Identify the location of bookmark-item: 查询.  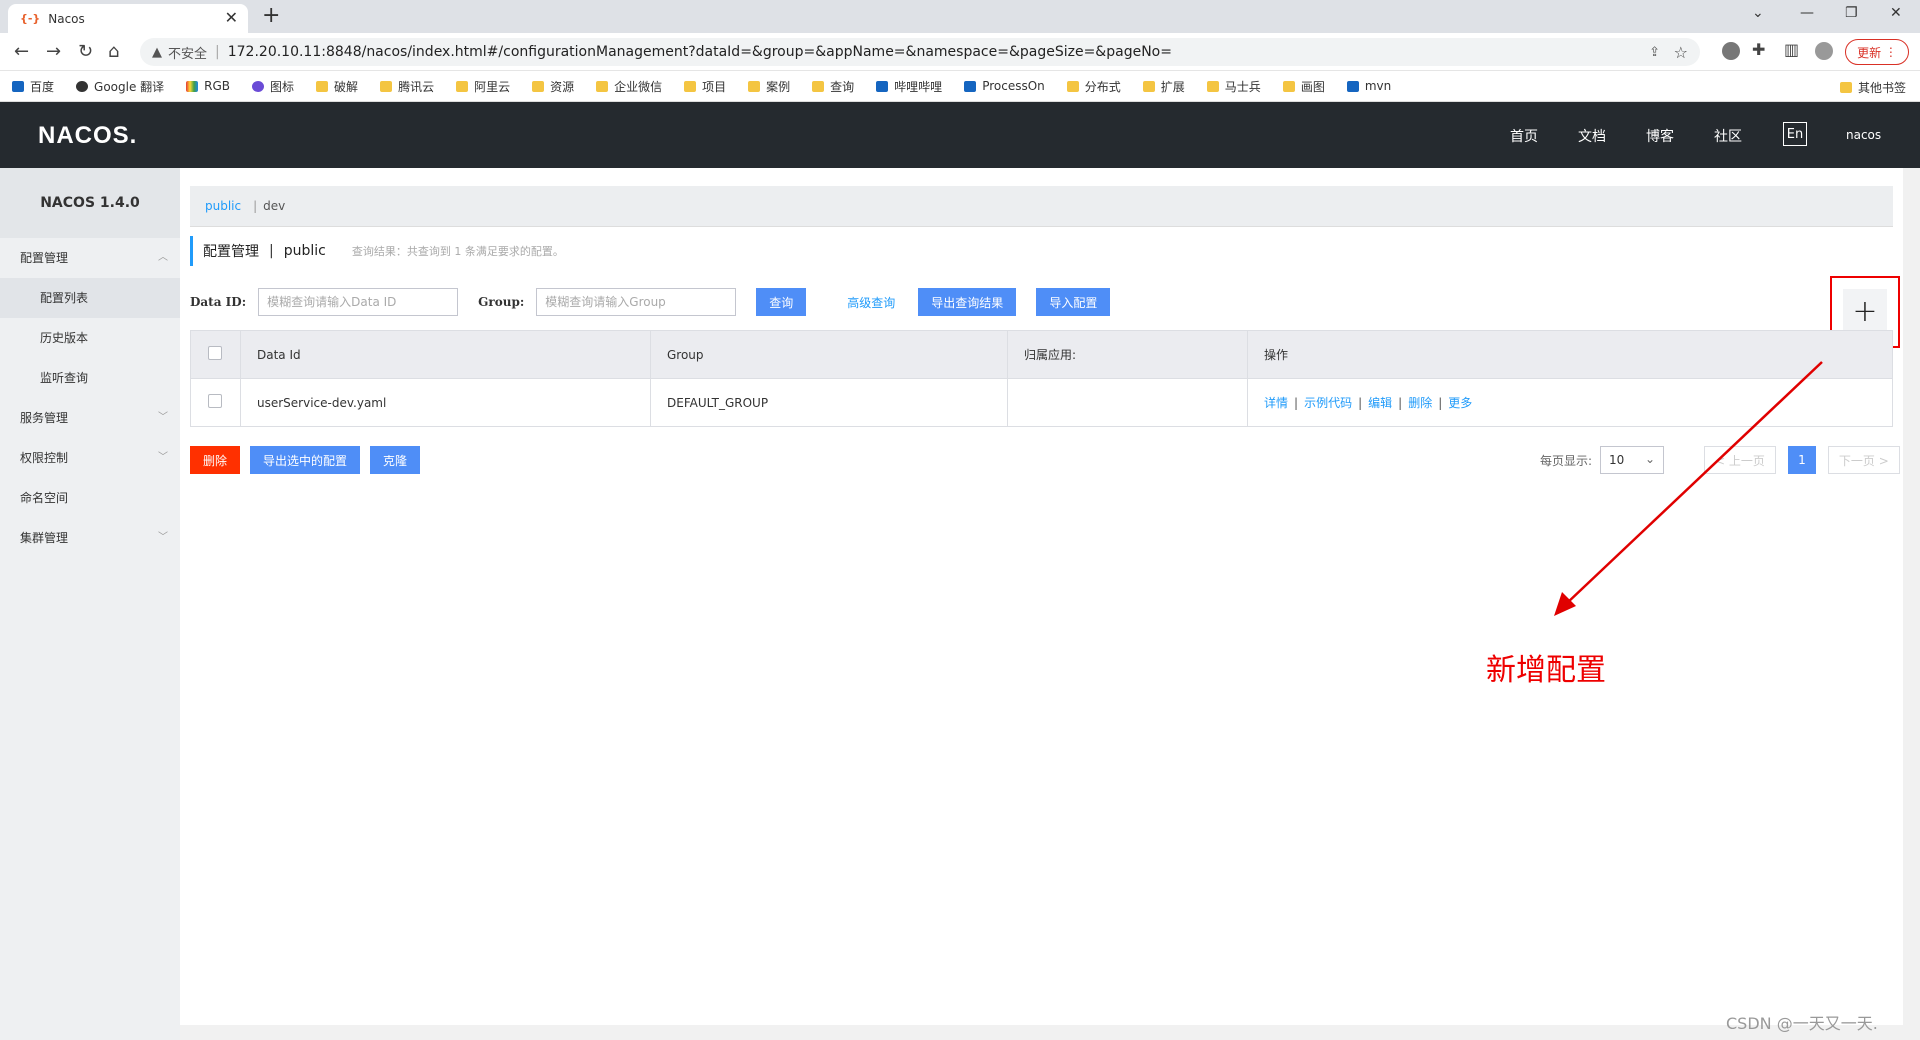
(833, 86).